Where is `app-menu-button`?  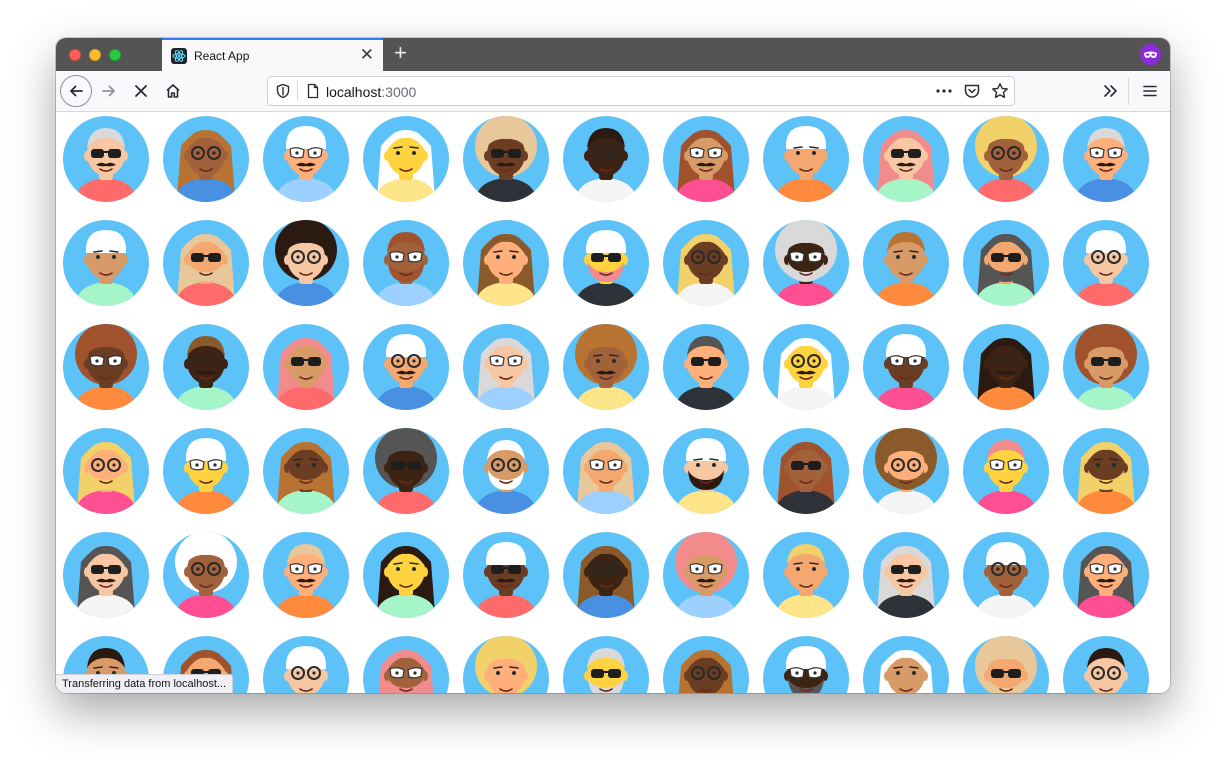 app-menu-button is located at coordinates (1150, 91).